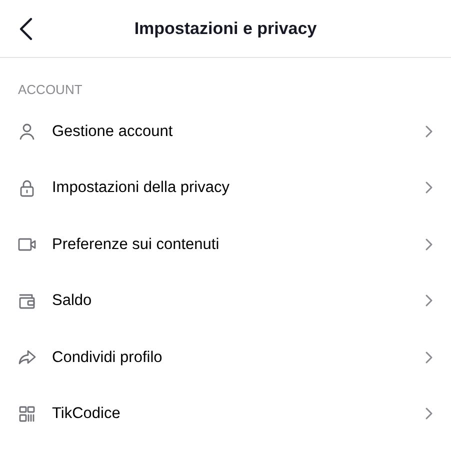 The height and width of the screenshot is (450, 451). Describe the element at coordinates (225, 188) in the screenshot. I see `settings-item: Impostazioni della privacy` at that location.